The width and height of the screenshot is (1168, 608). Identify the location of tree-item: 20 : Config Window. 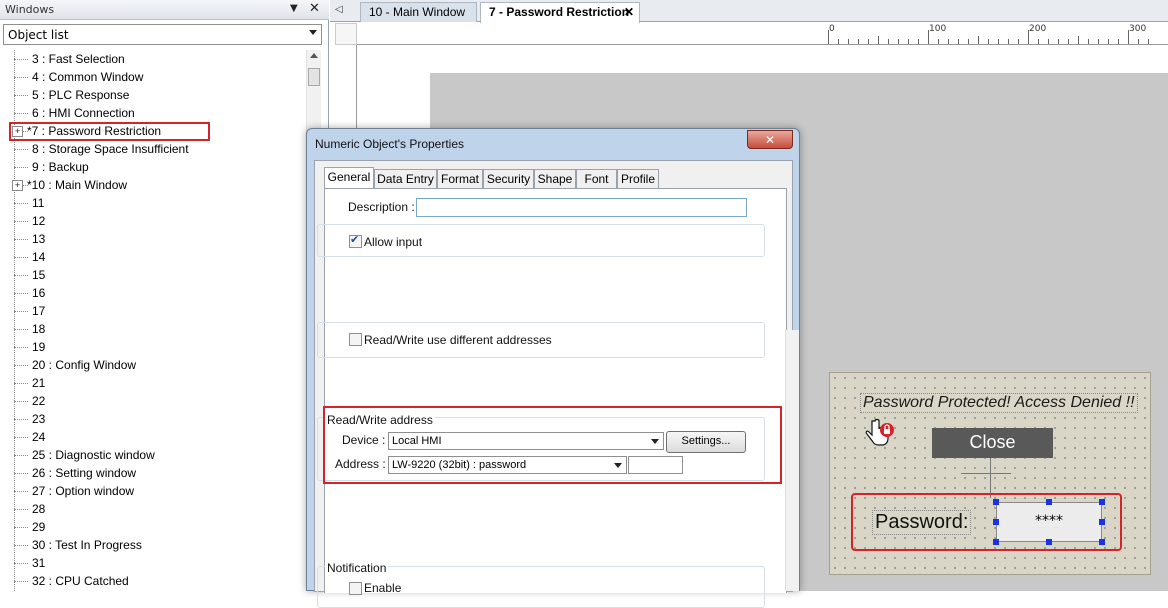
(155, 365).